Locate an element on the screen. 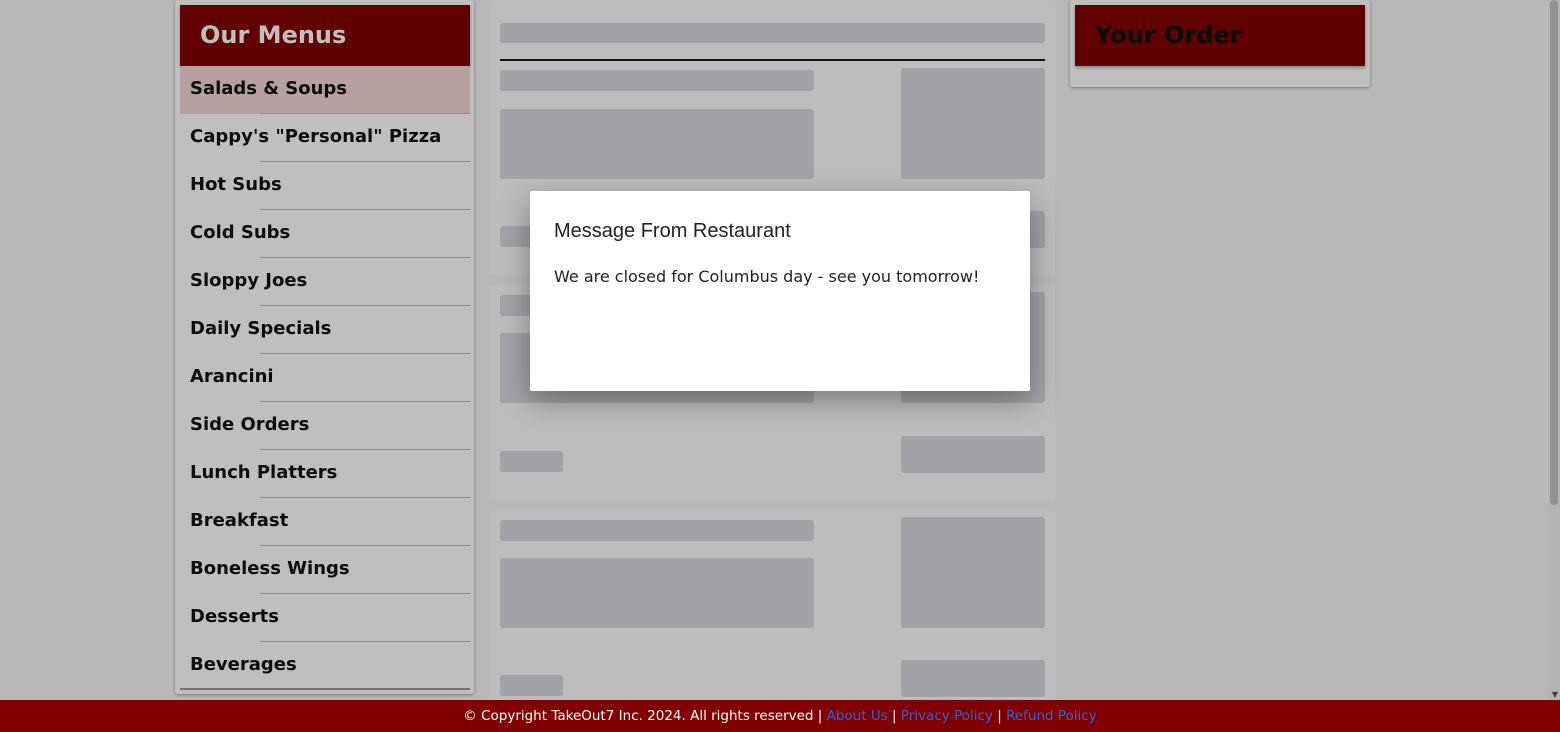  about-us-link: About Us is located at coordinates (857, 716).